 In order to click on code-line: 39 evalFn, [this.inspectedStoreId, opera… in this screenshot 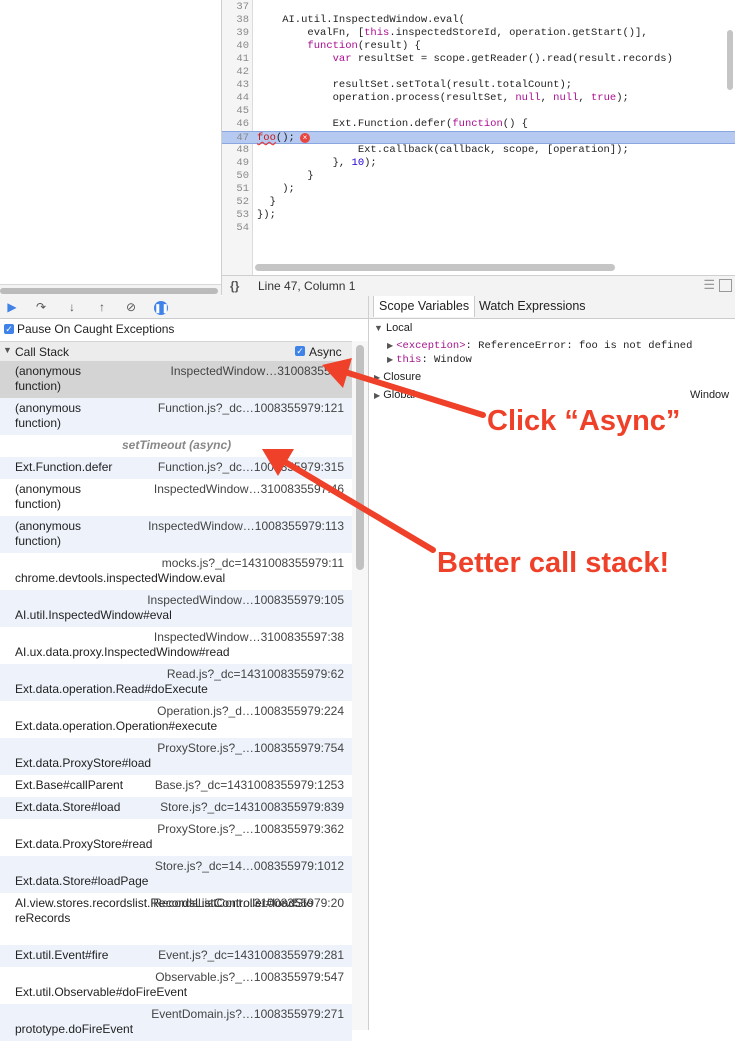, I will do `click(478, 33)`.